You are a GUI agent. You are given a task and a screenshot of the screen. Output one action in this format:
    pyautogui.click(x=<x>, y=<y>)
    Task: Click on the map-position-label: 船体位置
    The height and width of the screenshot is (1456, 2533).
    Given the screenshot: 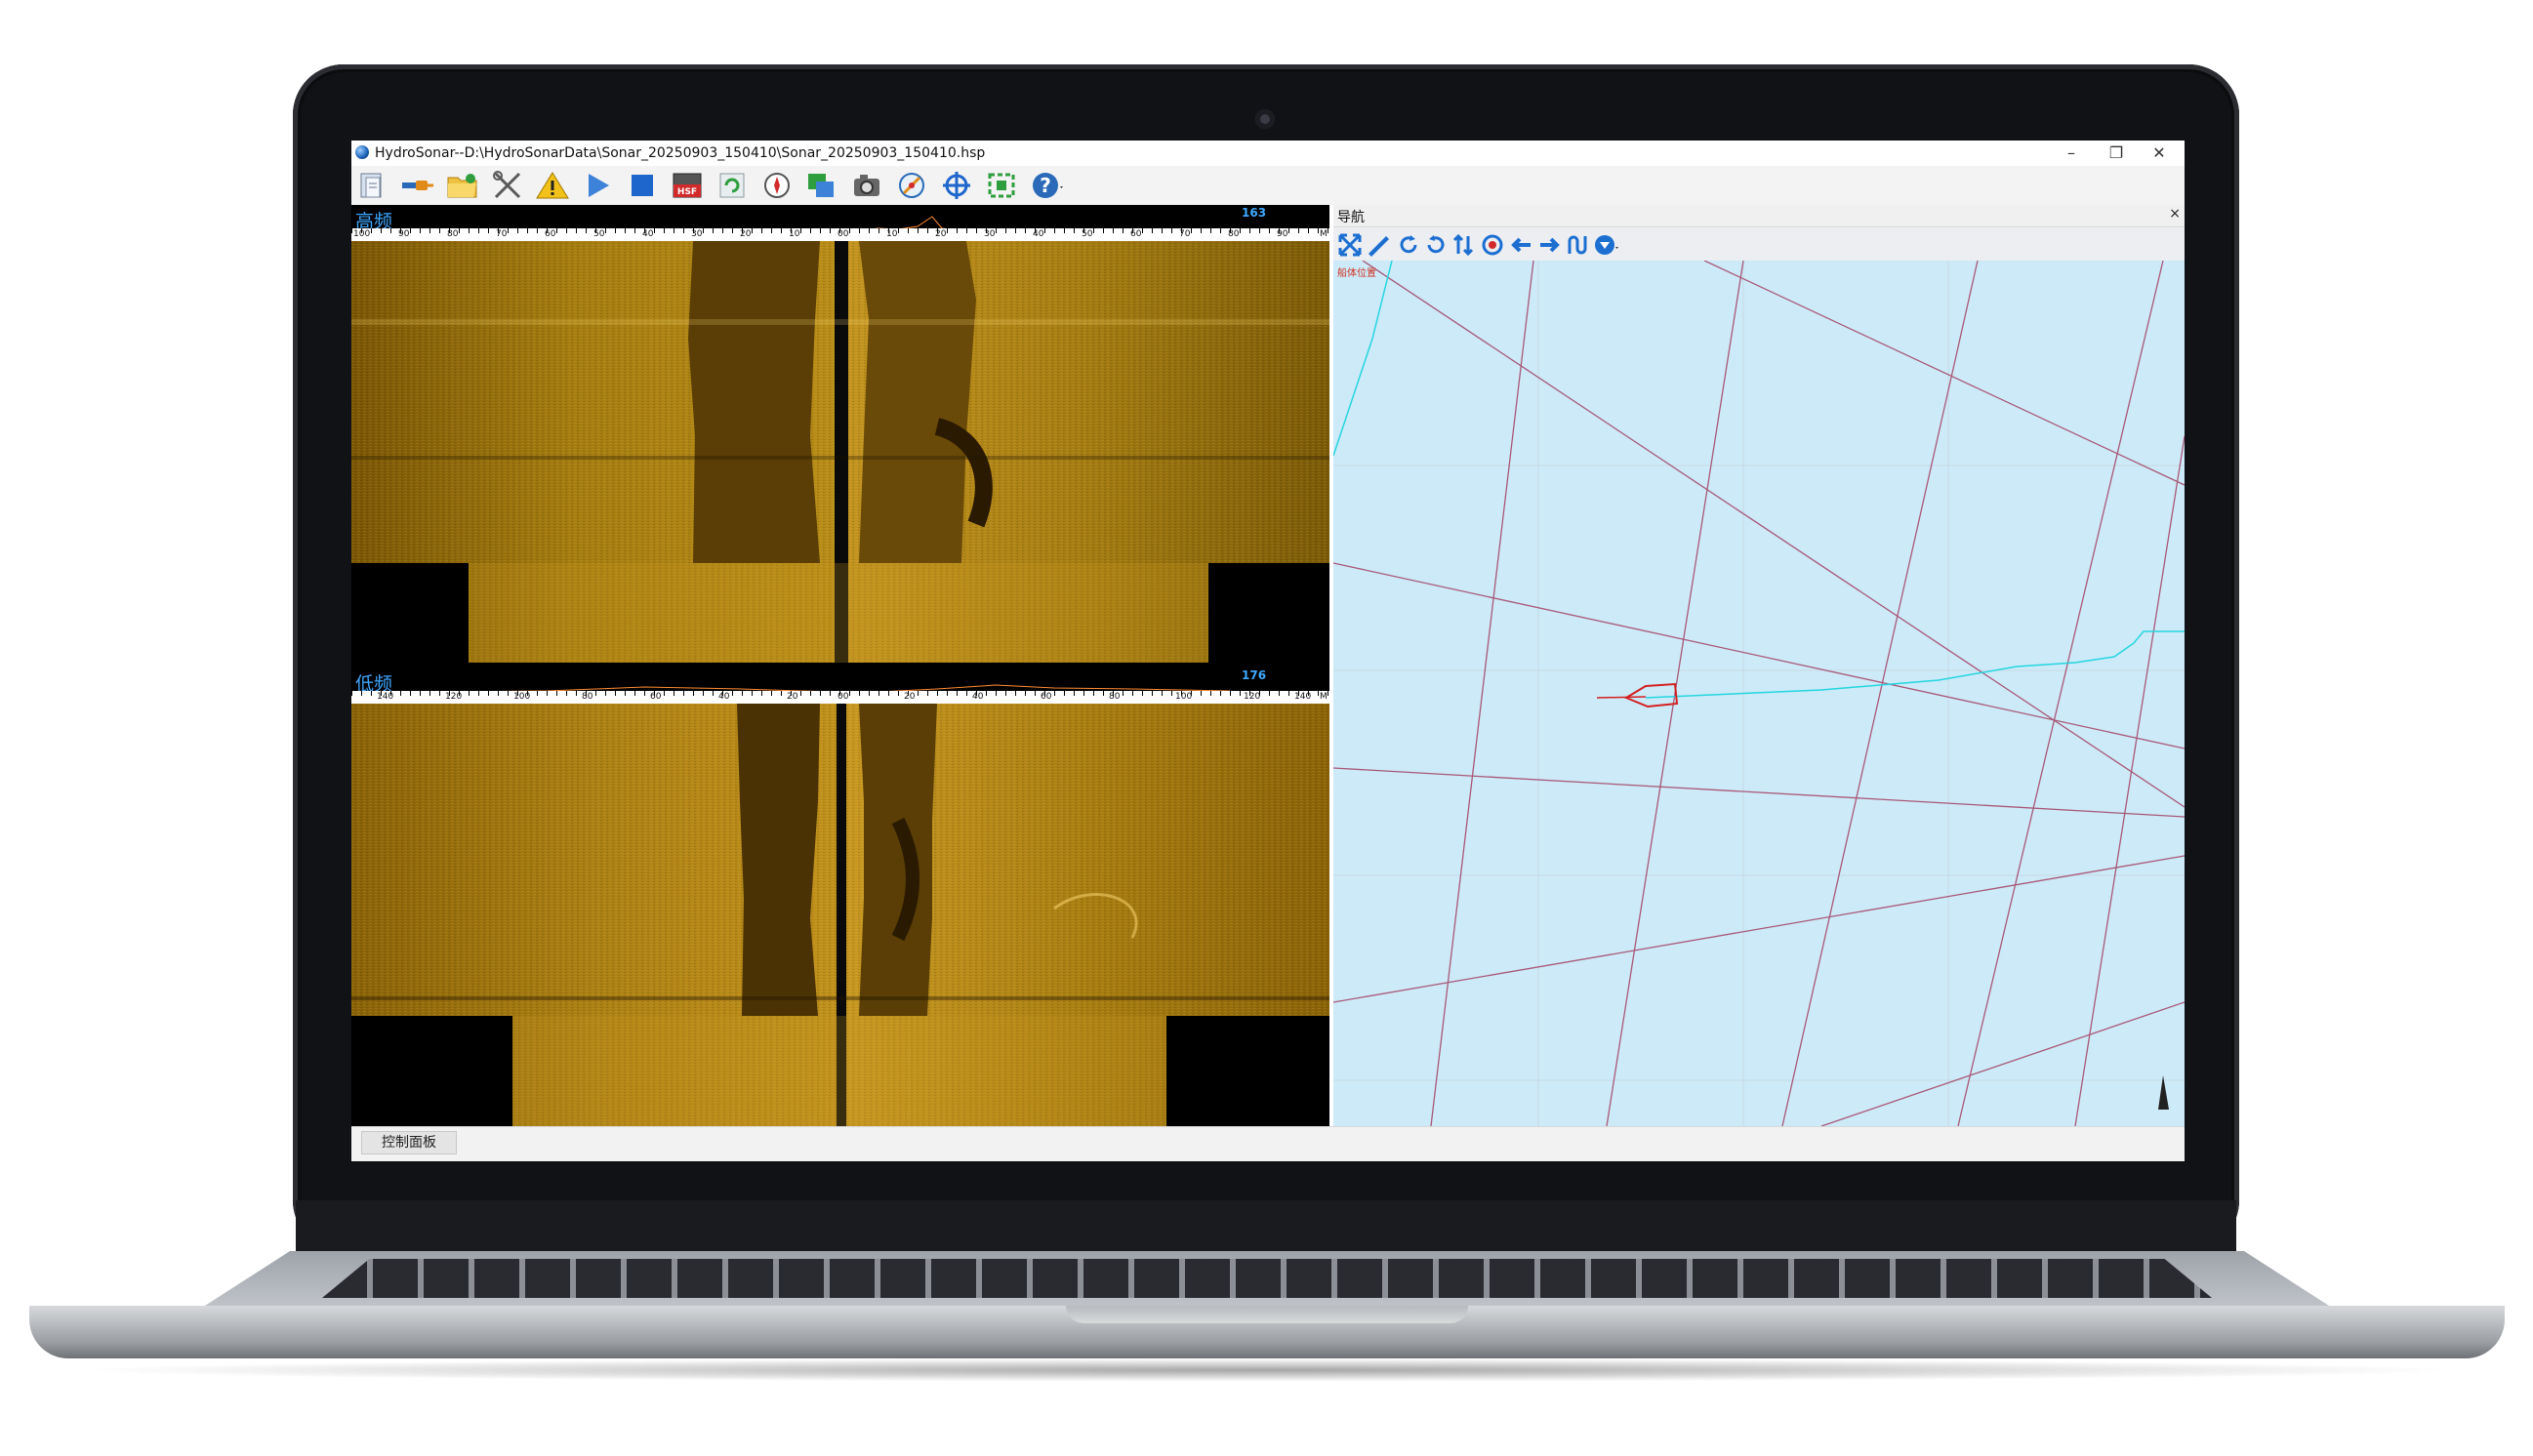 What is the action you would take?
    pyautogui.click(x=1357, y=273)
    